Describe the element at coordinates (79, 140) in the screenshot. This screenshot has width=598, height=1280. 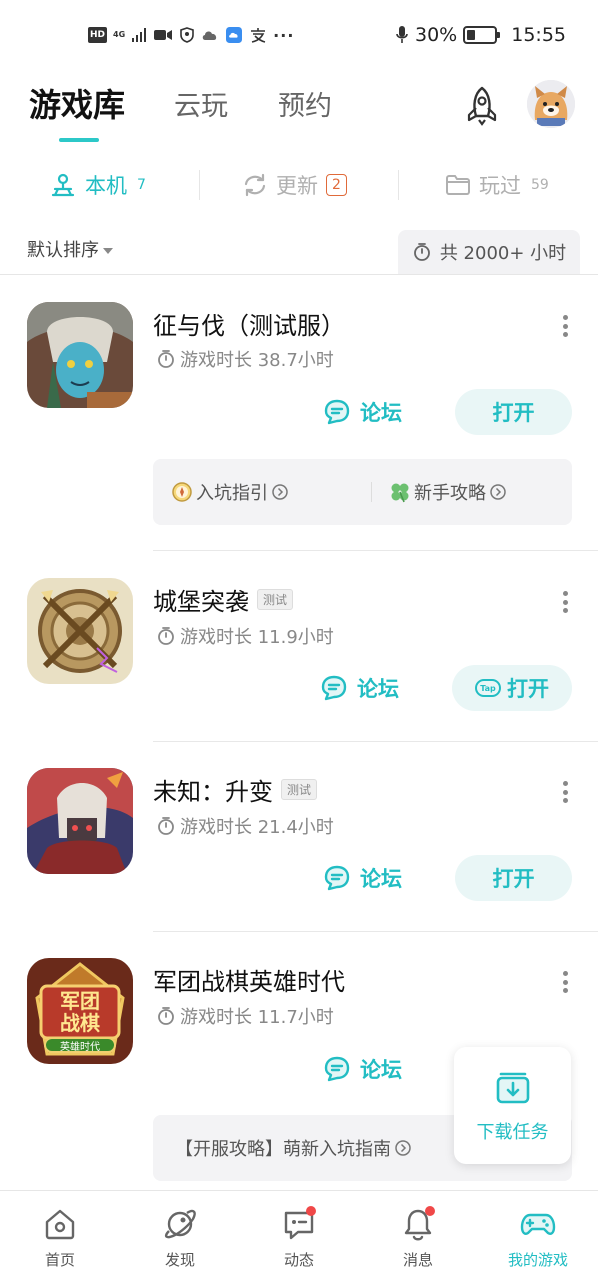
I see `active-tab-indicator` at that location.